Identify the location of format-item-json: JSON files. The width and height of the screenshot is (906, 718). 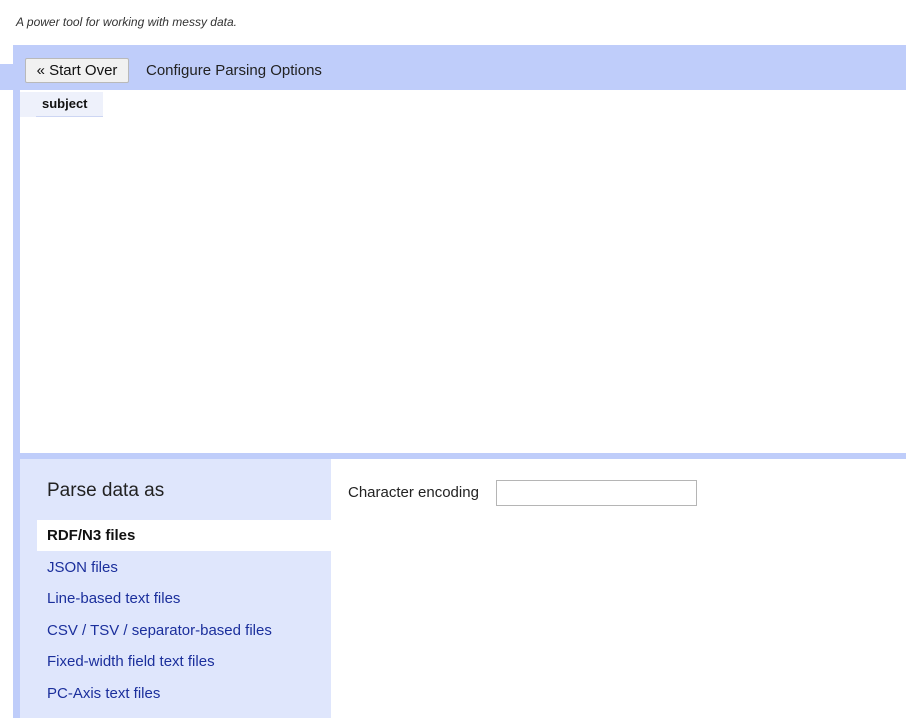
(184, 567).